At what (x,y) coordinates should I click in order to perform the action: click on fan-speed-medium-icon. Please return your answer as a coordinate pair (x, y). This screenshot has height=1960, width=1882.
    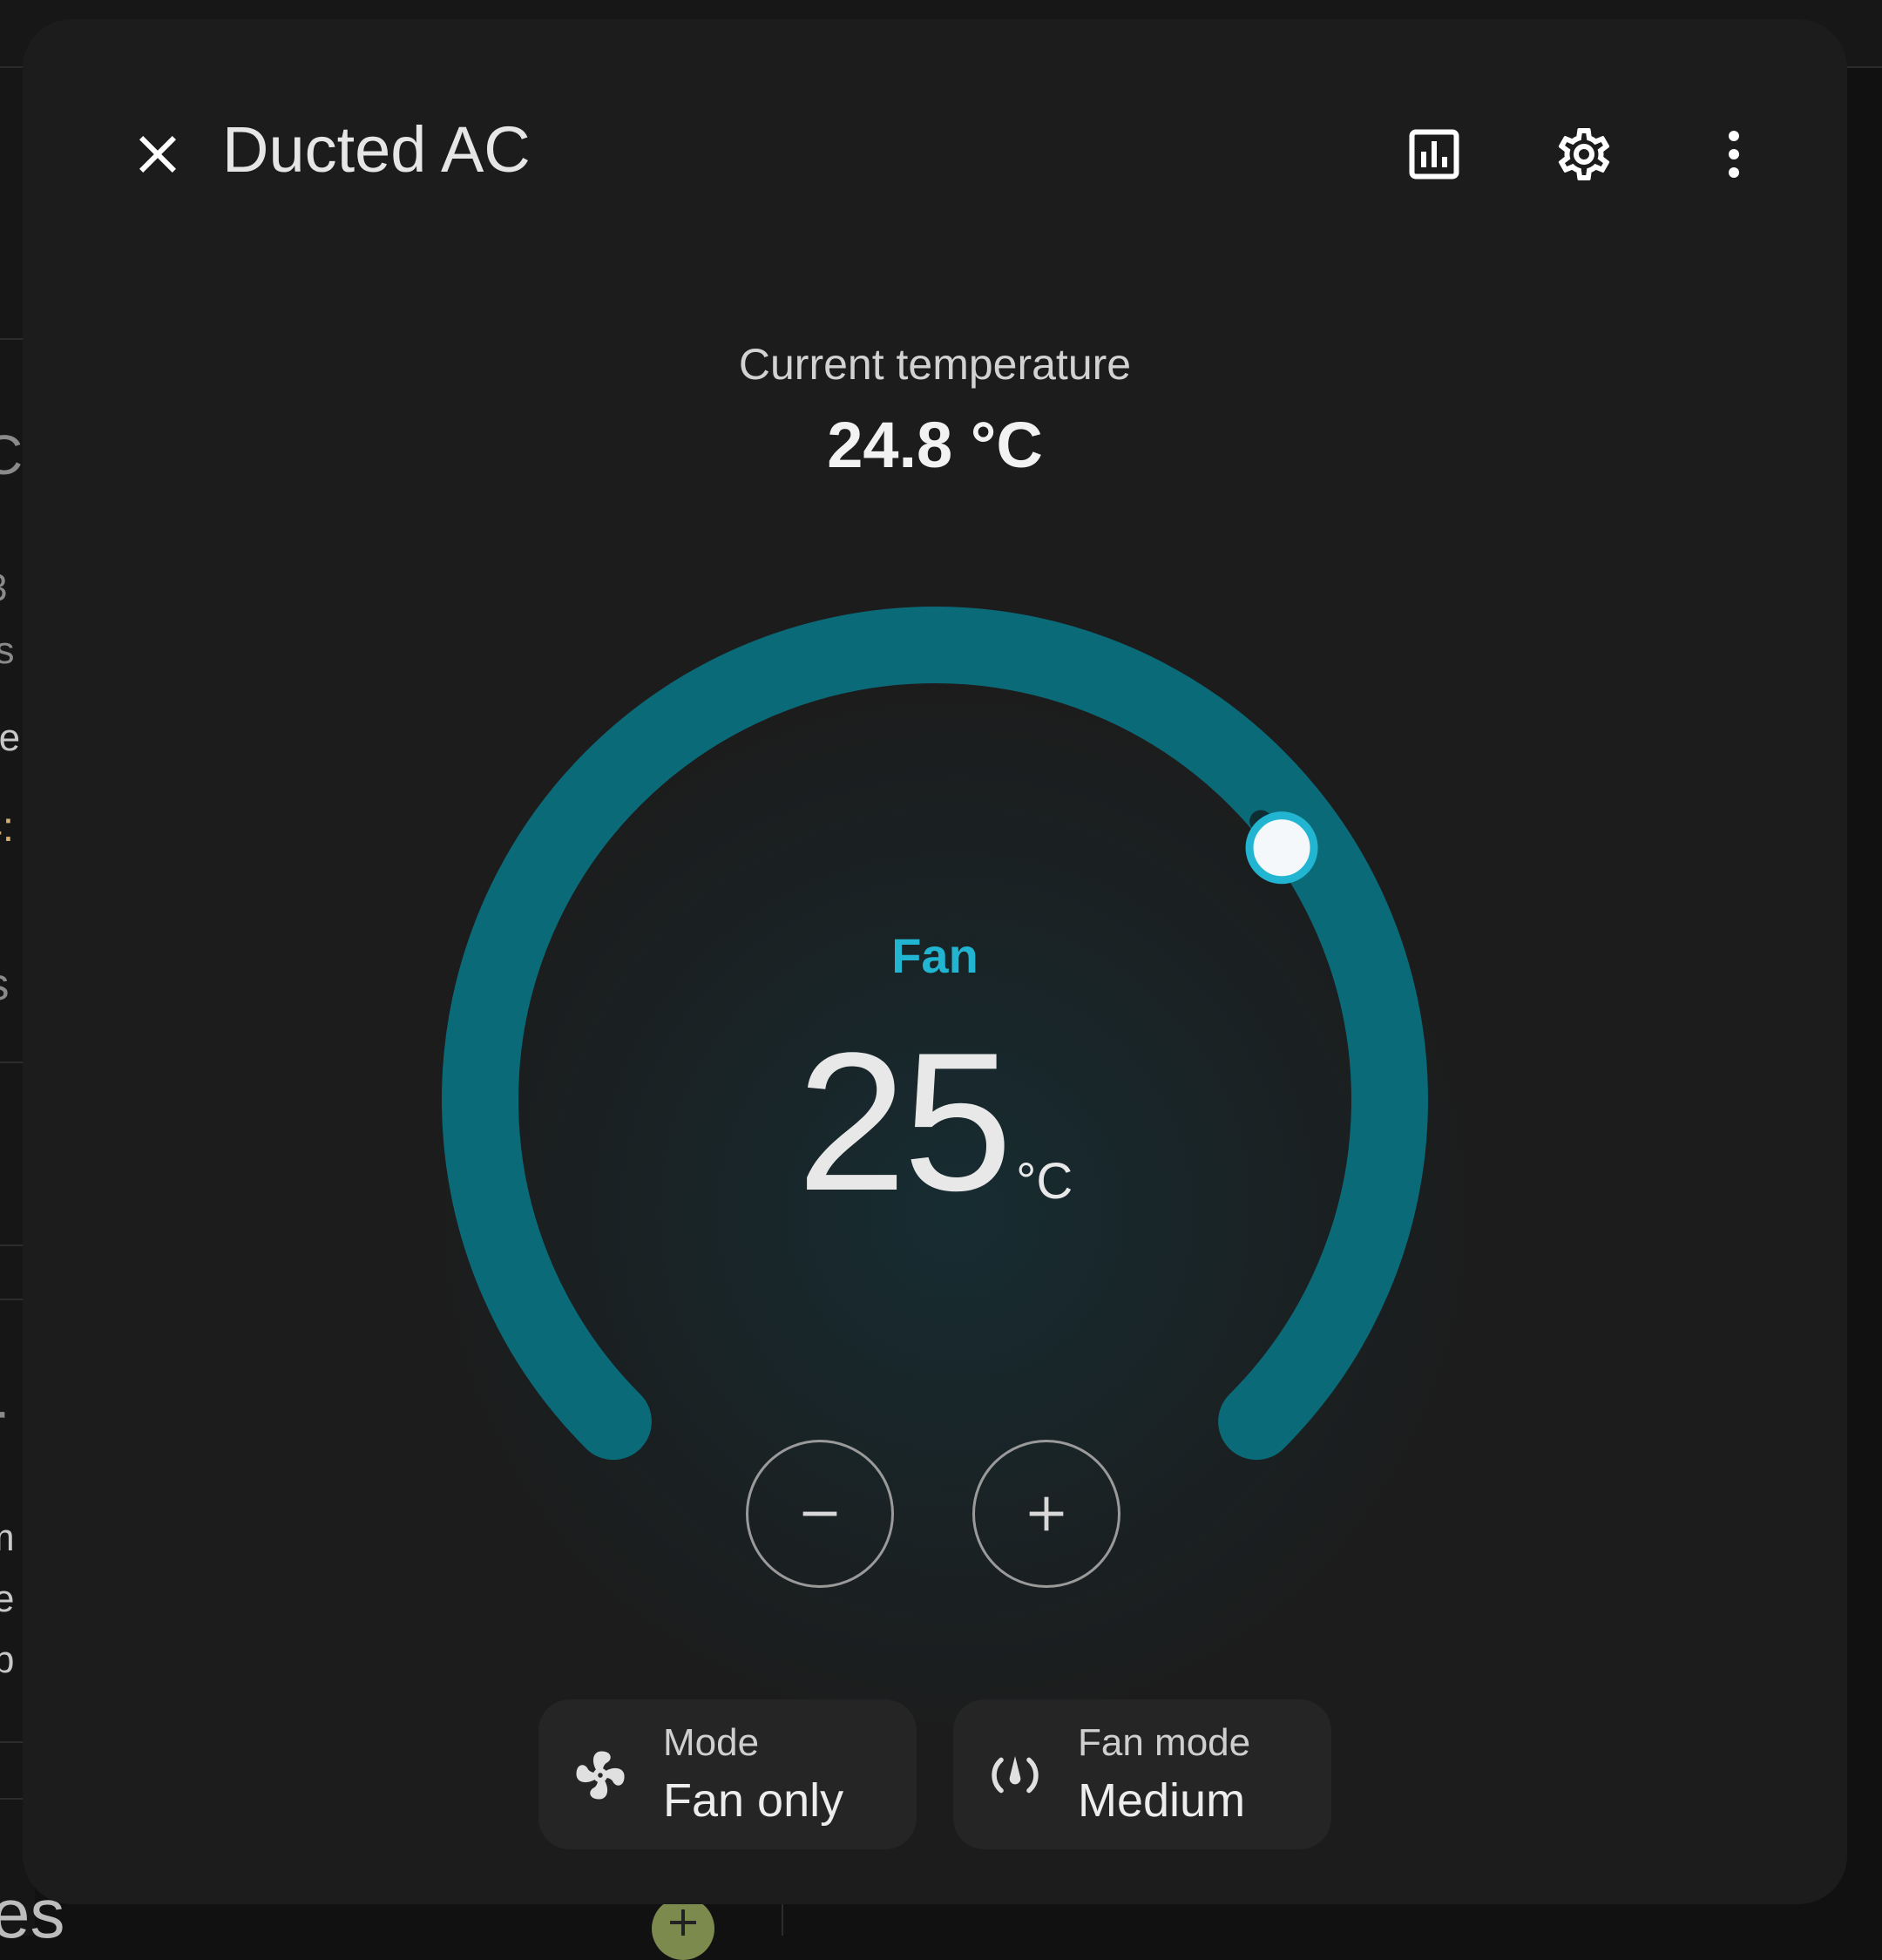
    Looking at the image, I should click on (1016, 1775).